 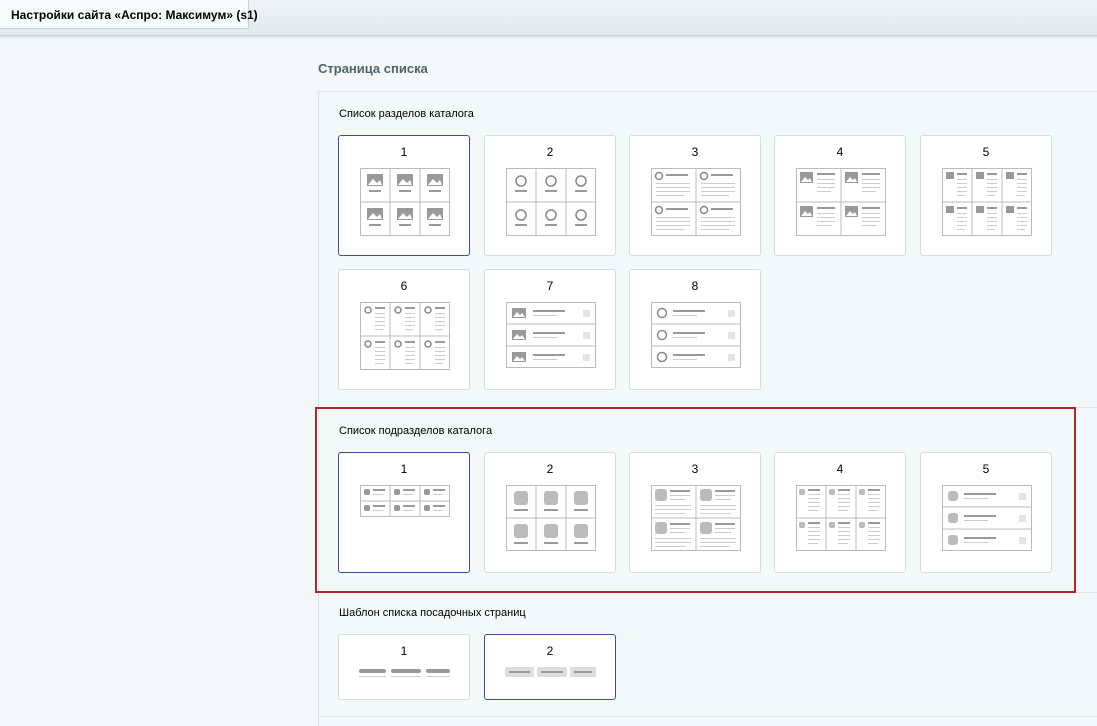 What do you see at coordinates (129, 14) in the screenshot?
I see `tab-site-settings: Настройки сайта «Аспро: Максимум» (s1)` at bounding box center [129, 14].